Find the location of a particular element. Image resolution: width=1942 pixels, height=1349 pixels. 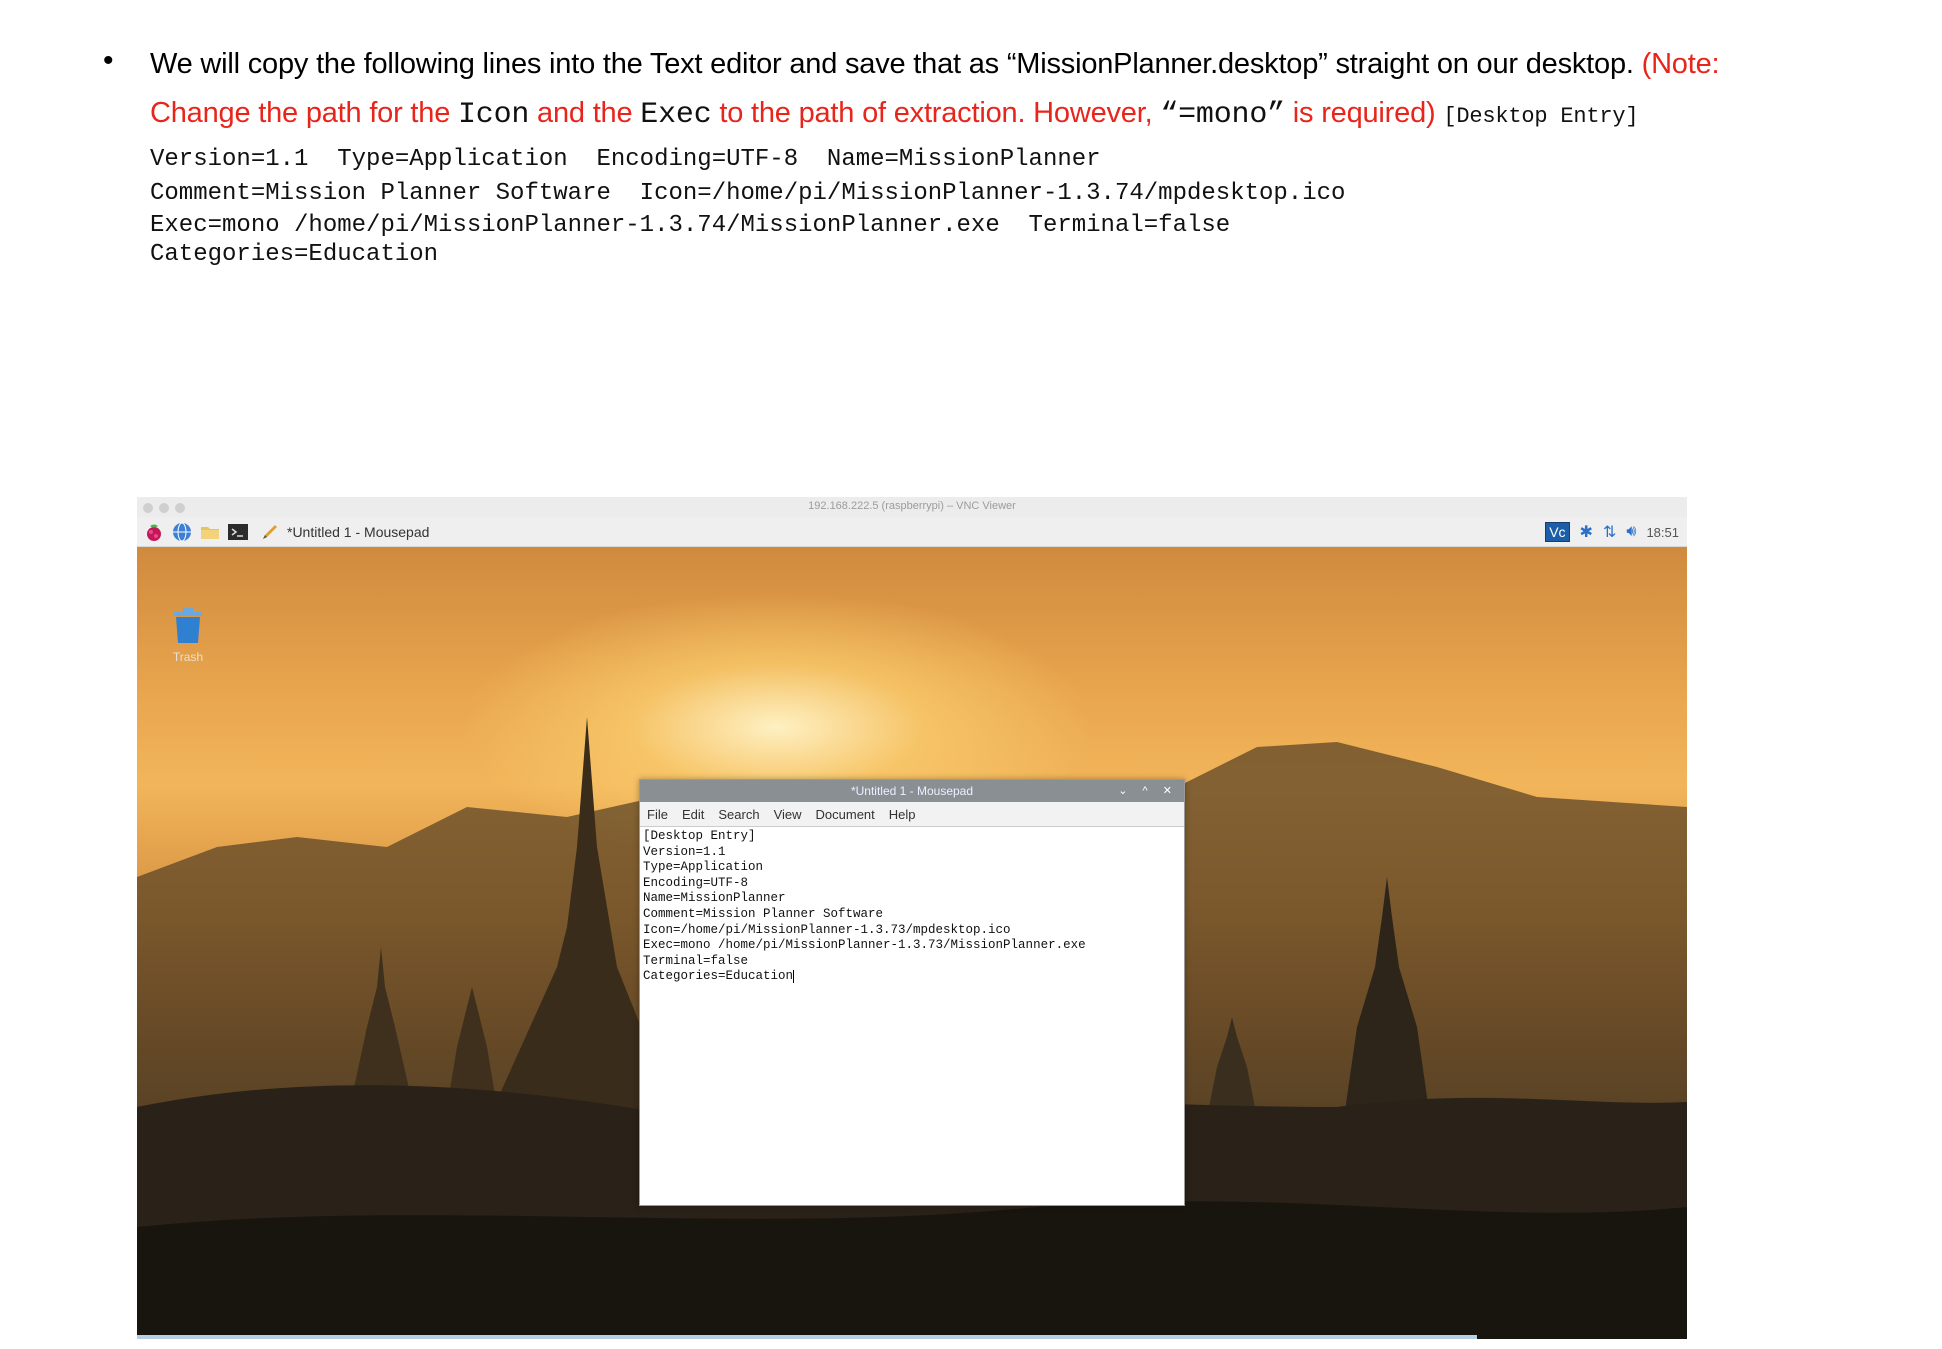

editor-line: Version=1.1 is located at coordinates (684, 851).